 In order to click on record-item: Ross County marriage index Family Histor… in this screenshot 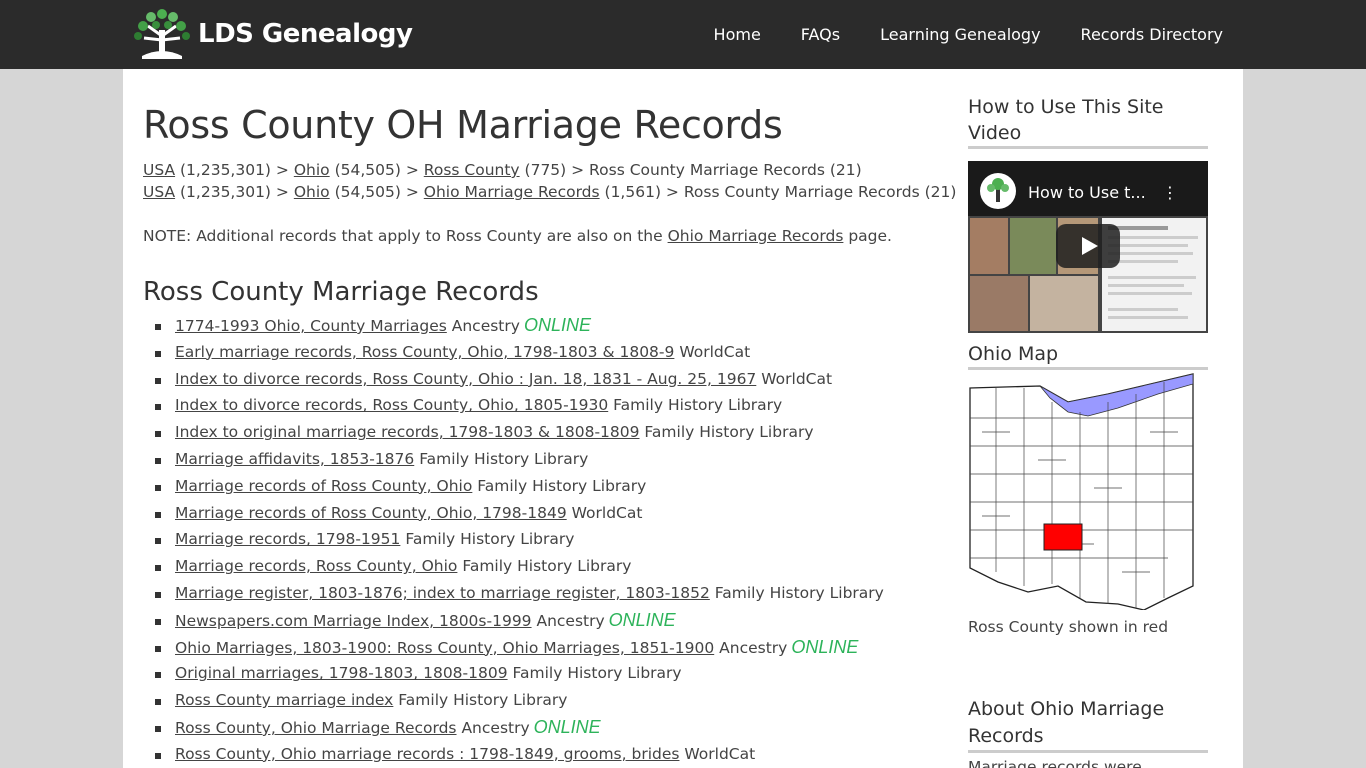, I will do `click(539, 700)`.